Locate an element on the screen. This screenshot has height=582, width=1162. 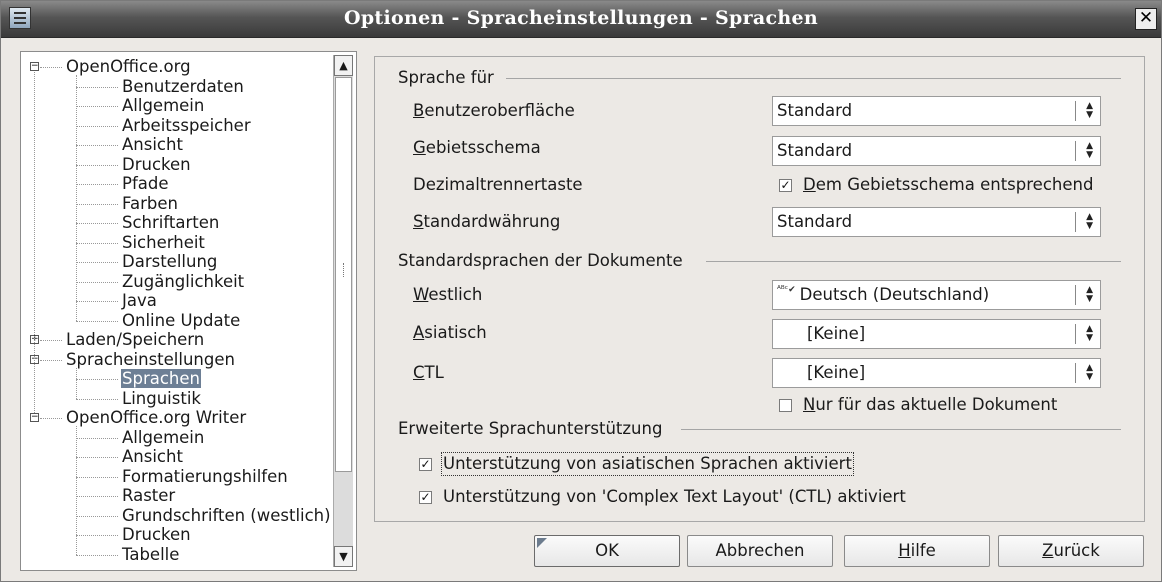
dezimal-checkbox-label: Dem Gebietsschema entsprechend is located at coordinates (948, 185).